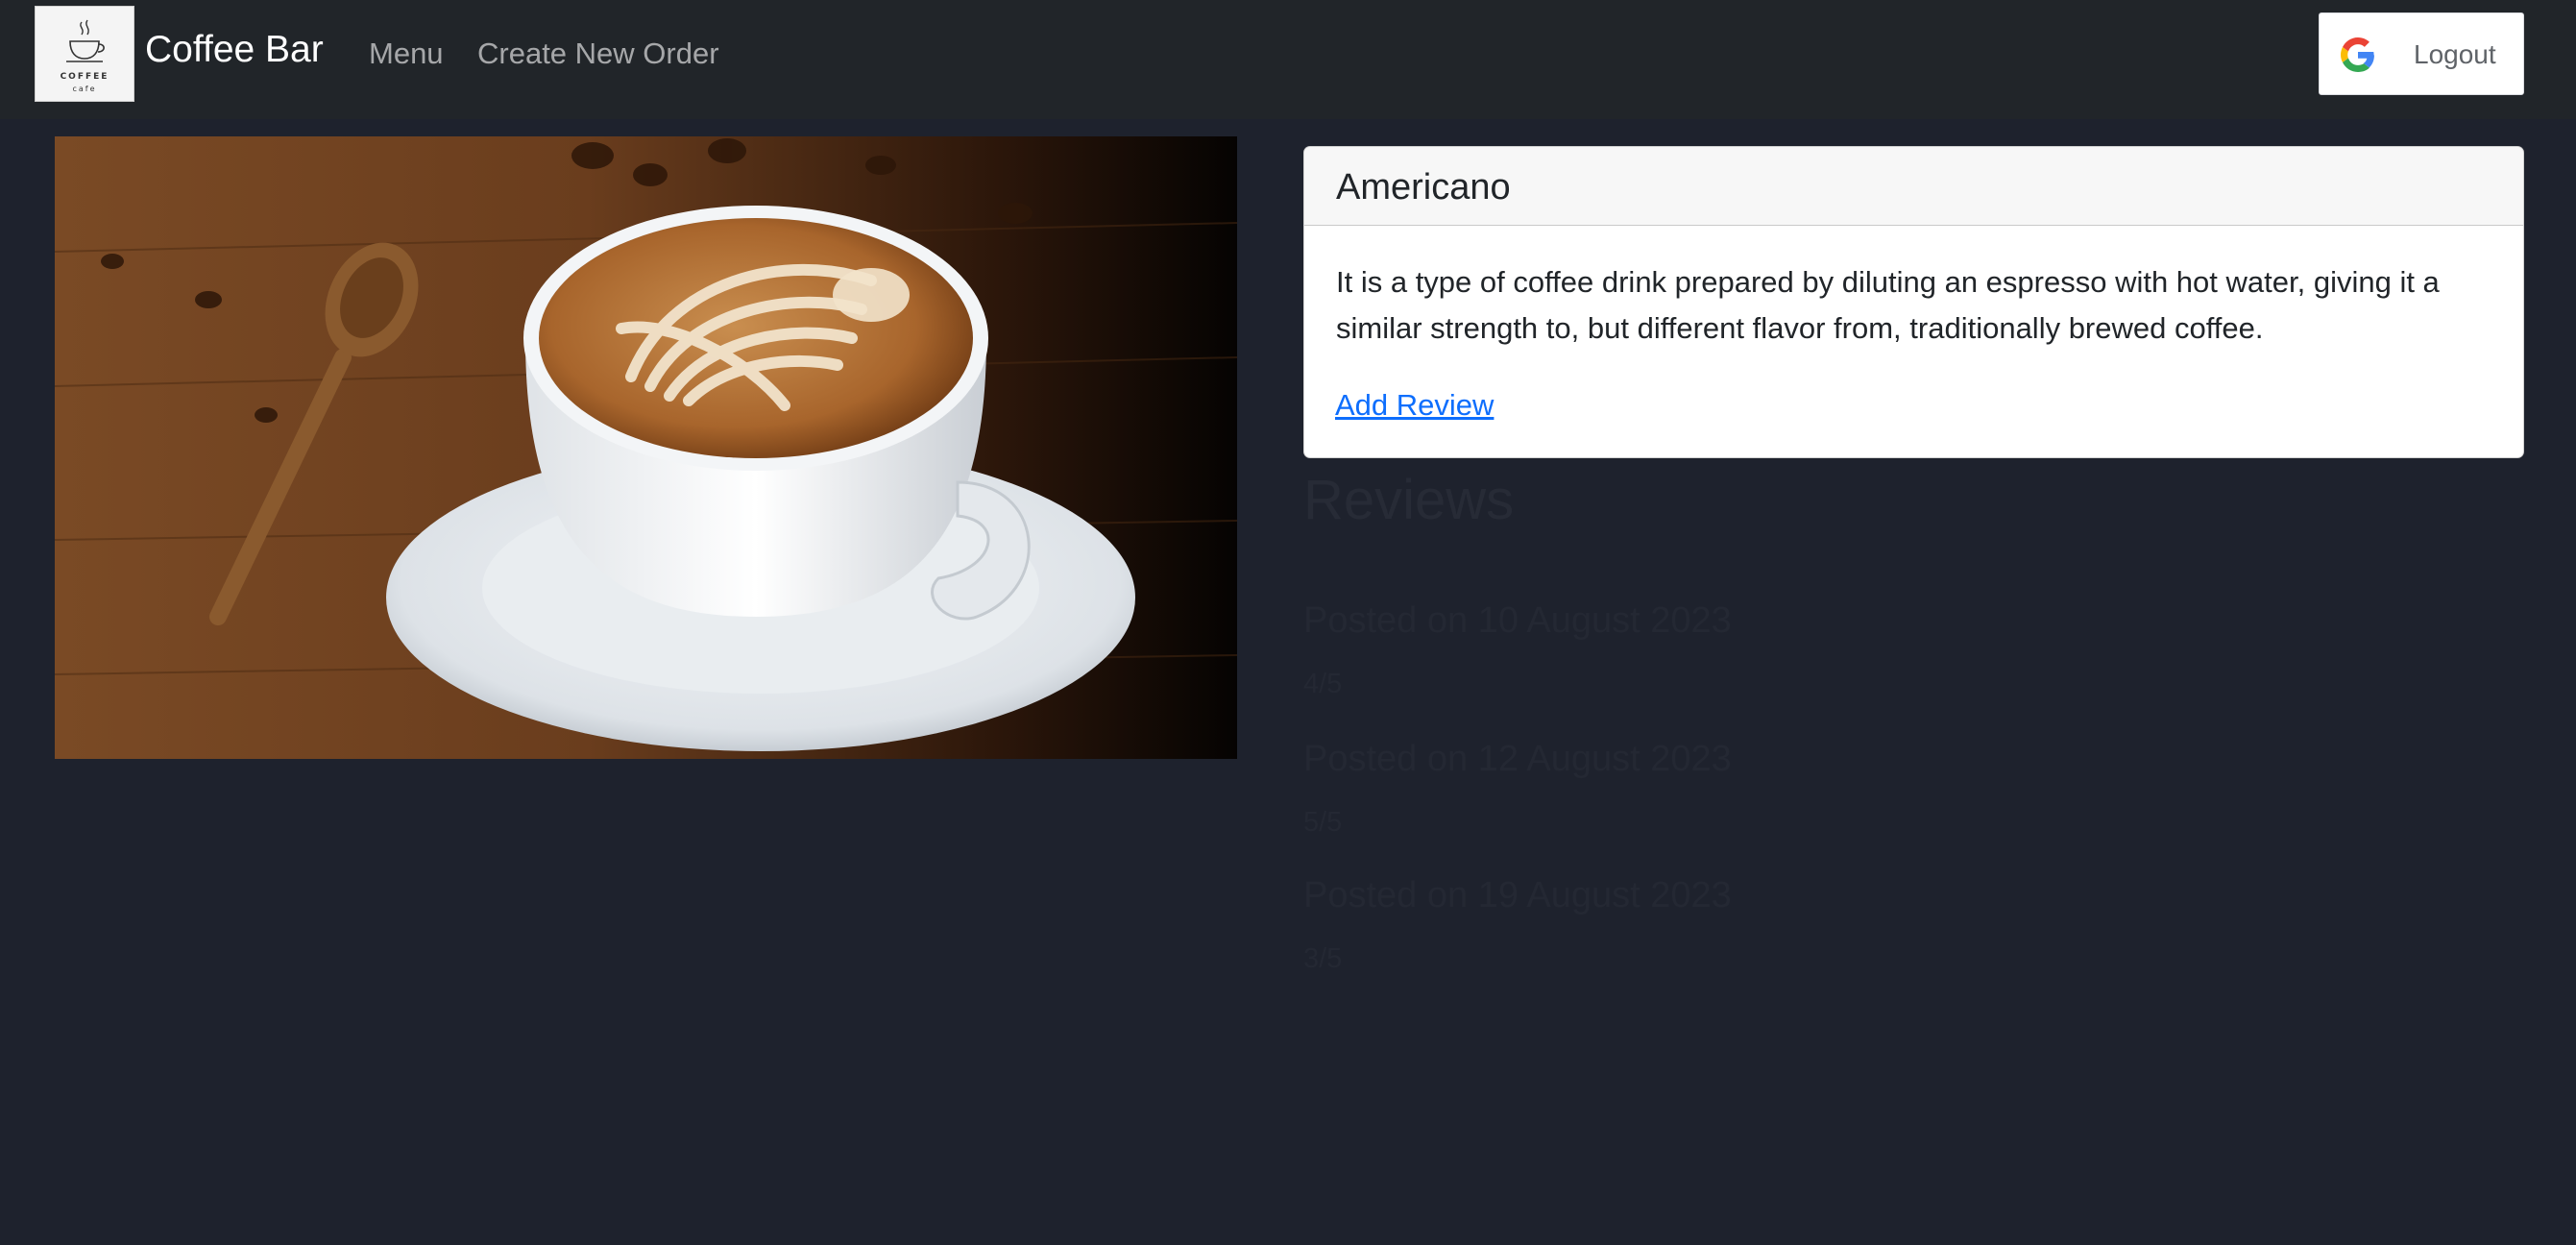 The width and height of the screenshot is (2576, 1245). I want to click on google-g-icon, so click(2357, 54).